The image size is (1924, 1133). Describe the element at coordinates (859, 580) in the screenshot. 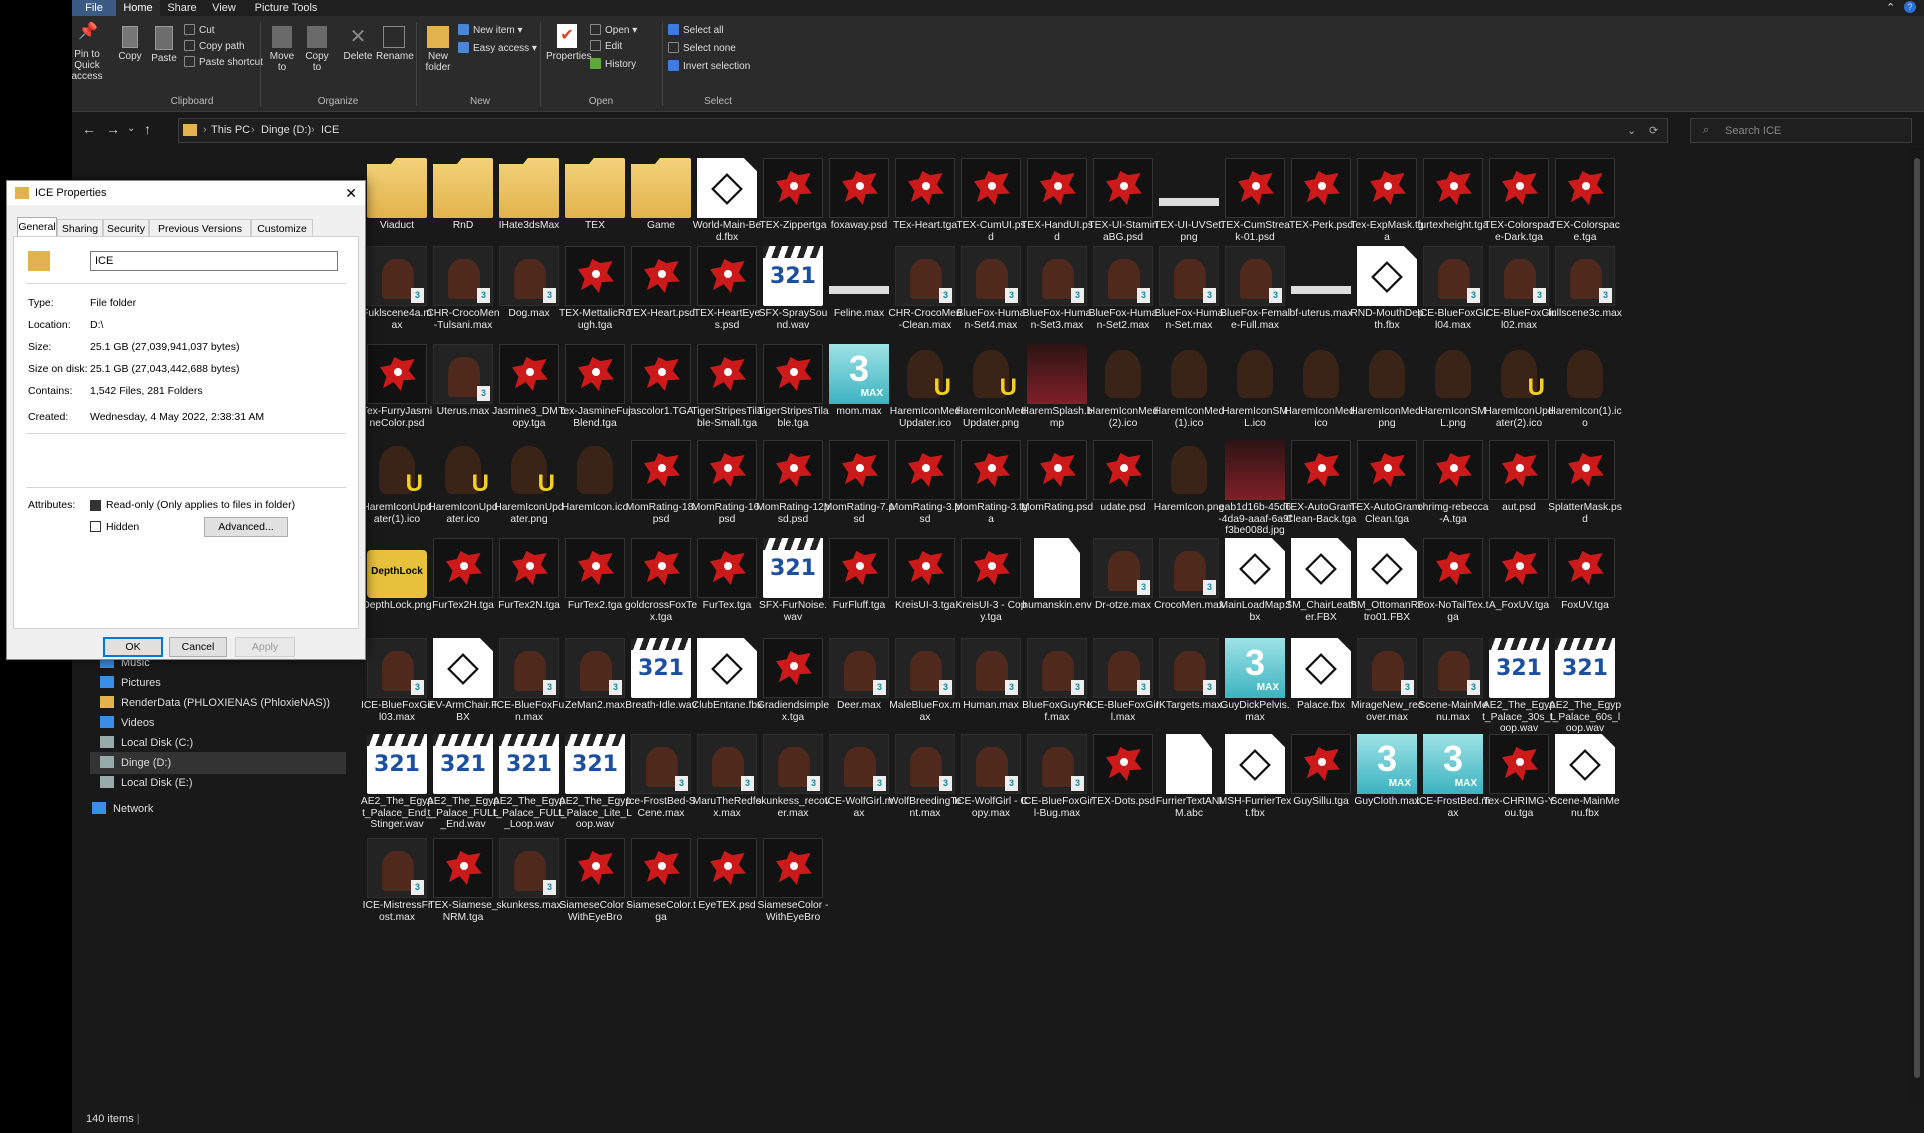

I see `file-item: FurFluff.tga` at that location.